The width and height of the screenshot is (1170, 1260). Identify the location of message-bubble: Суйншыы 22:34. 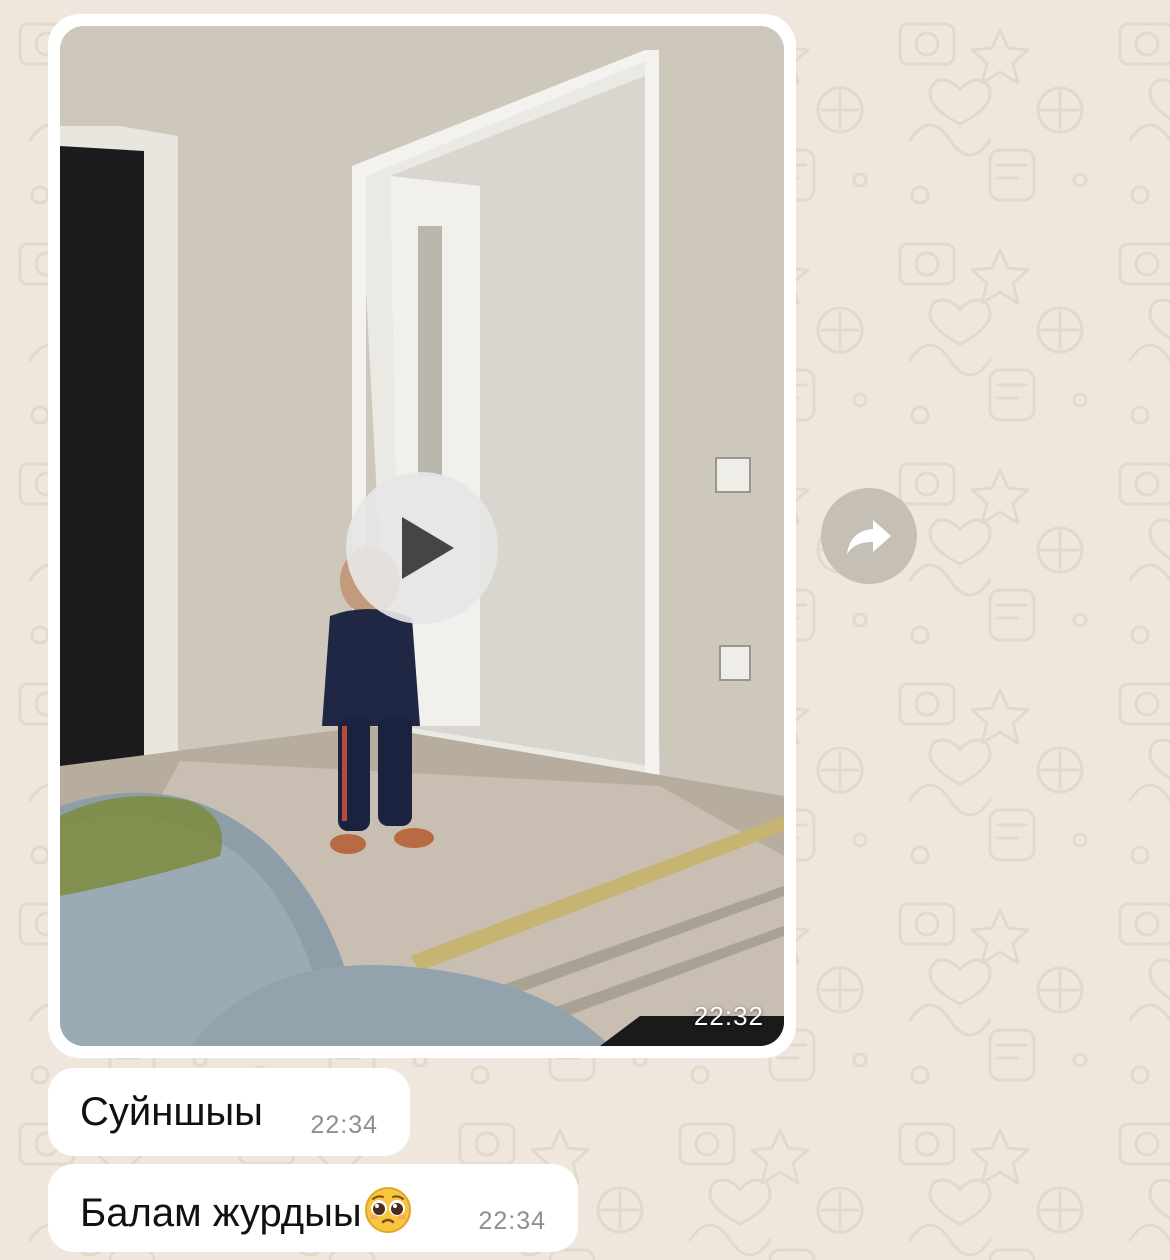
(229, 1112).